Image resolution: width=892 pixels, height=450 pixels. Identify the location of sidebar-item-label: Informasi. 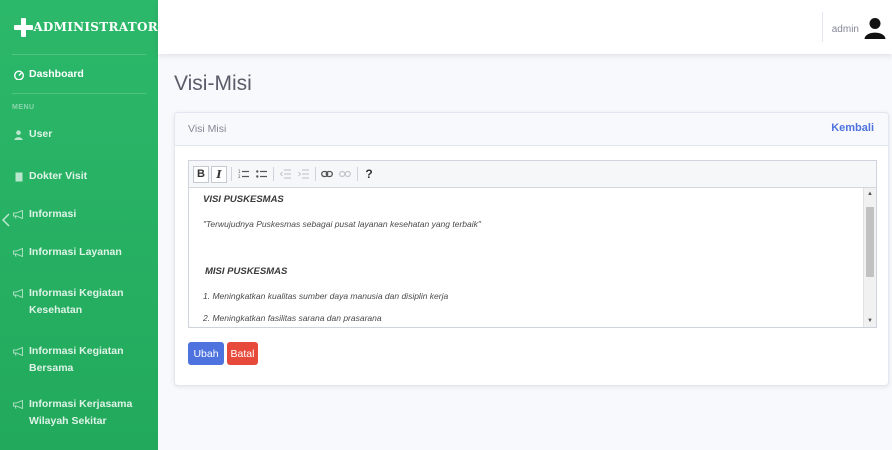
(53, 214).